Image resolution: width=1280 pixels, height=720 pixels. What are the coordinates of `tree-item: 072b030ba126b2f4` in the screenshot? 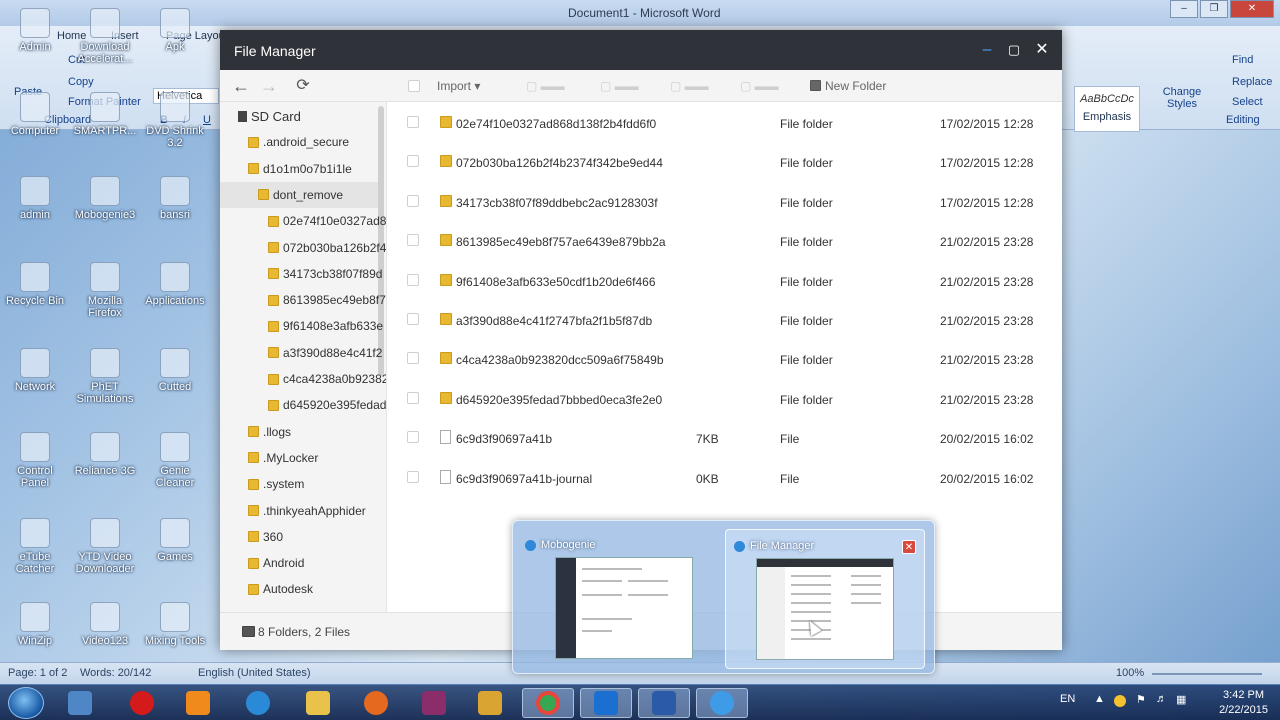 It's located at (303, 248).